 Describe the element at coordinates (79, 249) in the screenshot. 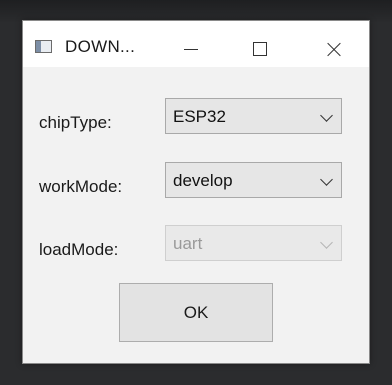

I see `load-mode-label: loadMode:` at that location.